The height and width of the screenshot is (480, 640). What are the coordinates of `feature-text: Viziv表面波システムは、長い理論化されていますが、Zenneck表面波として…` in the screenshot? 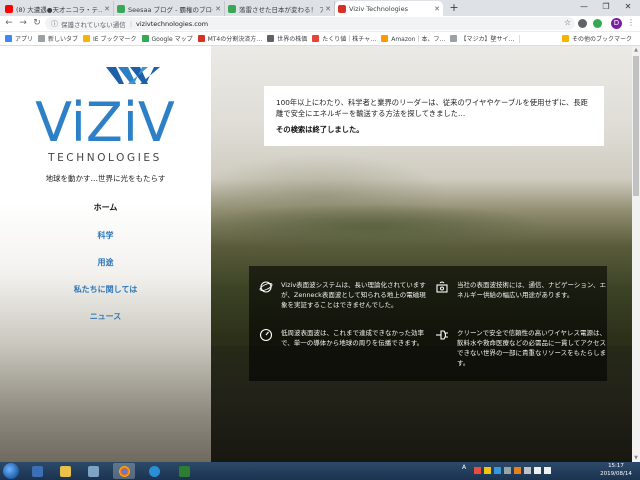 It's located at (353, 295).